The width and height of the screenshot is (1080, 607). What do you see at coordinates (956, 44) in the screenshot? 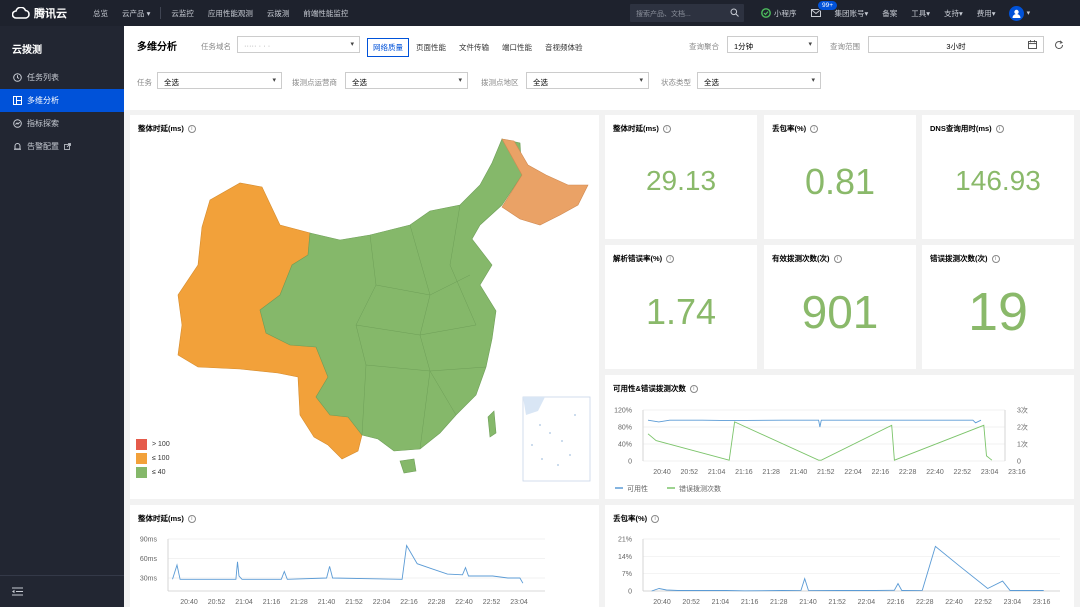
I see `time-range-picker: 3小时` at bounding box center [956, 44].